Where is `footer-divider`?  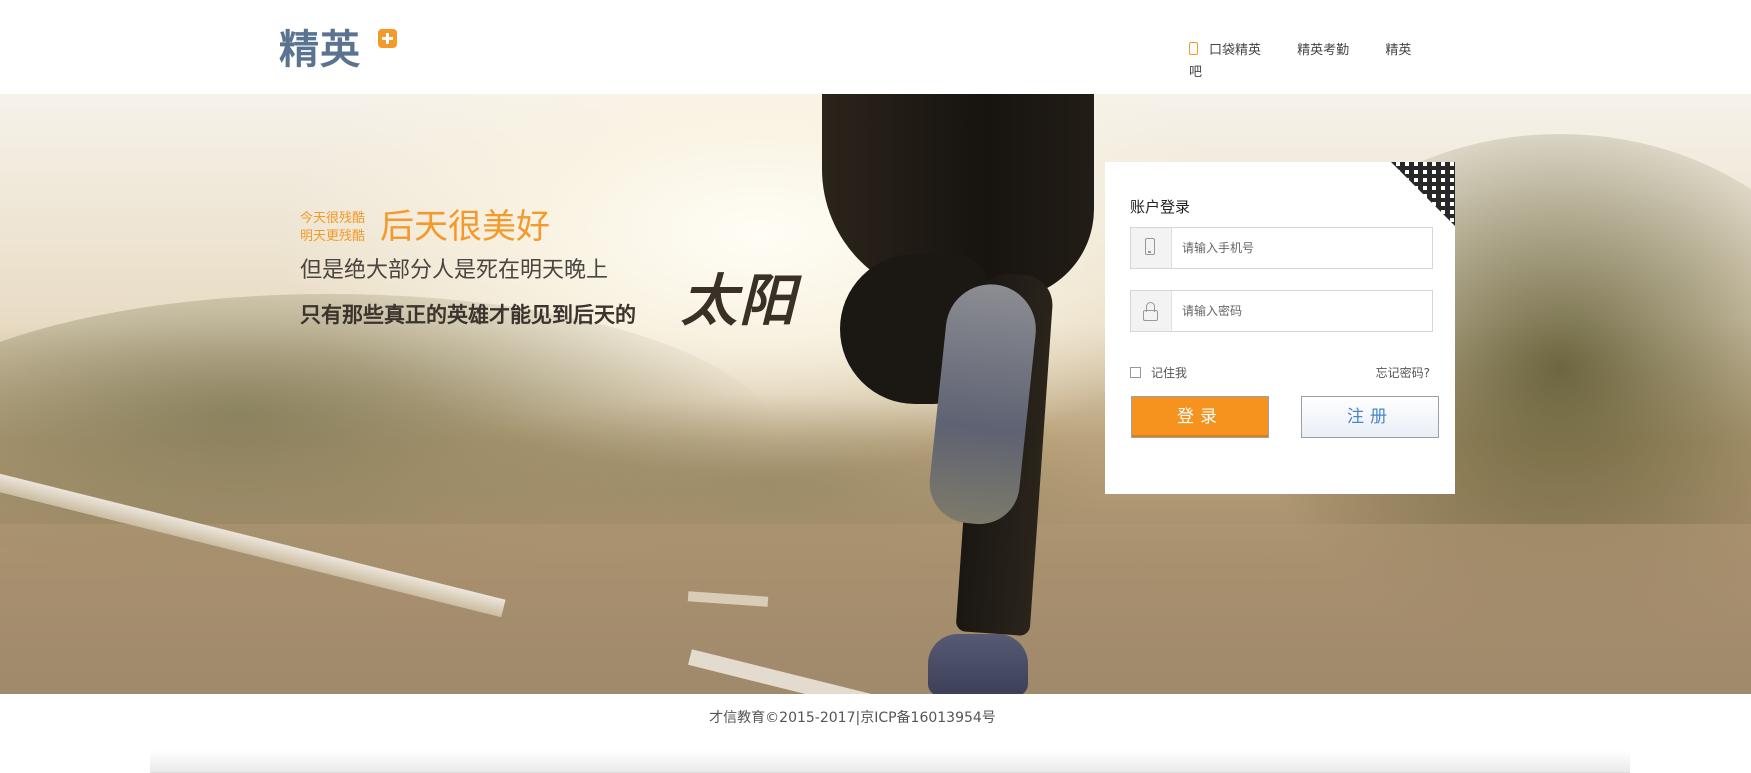
footer-divider is located at coordinates (890, 761).